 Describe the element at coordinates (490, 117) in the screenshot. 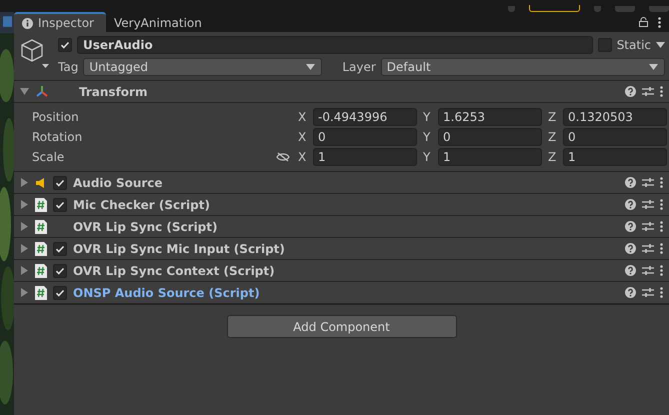

I see `number-field: 1.6253` at that location.